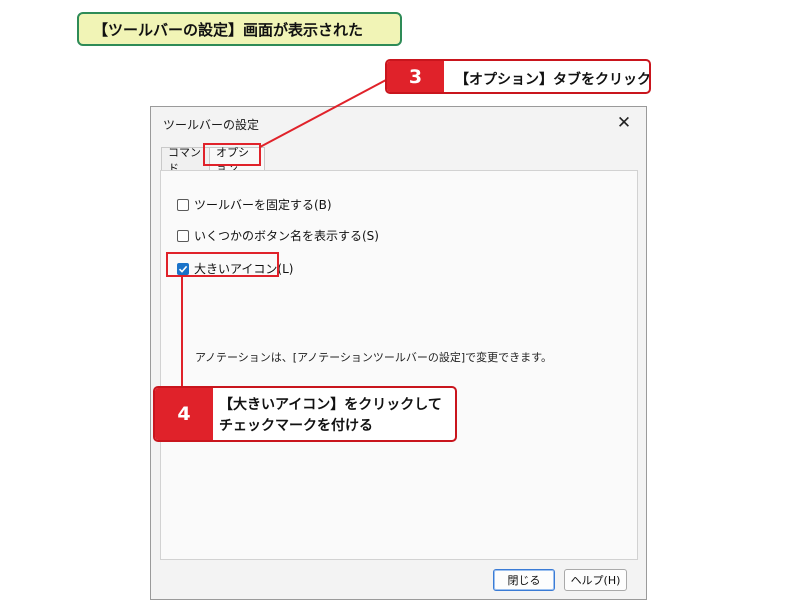  I want to click on highlight-options-tab, so click(232, 154).